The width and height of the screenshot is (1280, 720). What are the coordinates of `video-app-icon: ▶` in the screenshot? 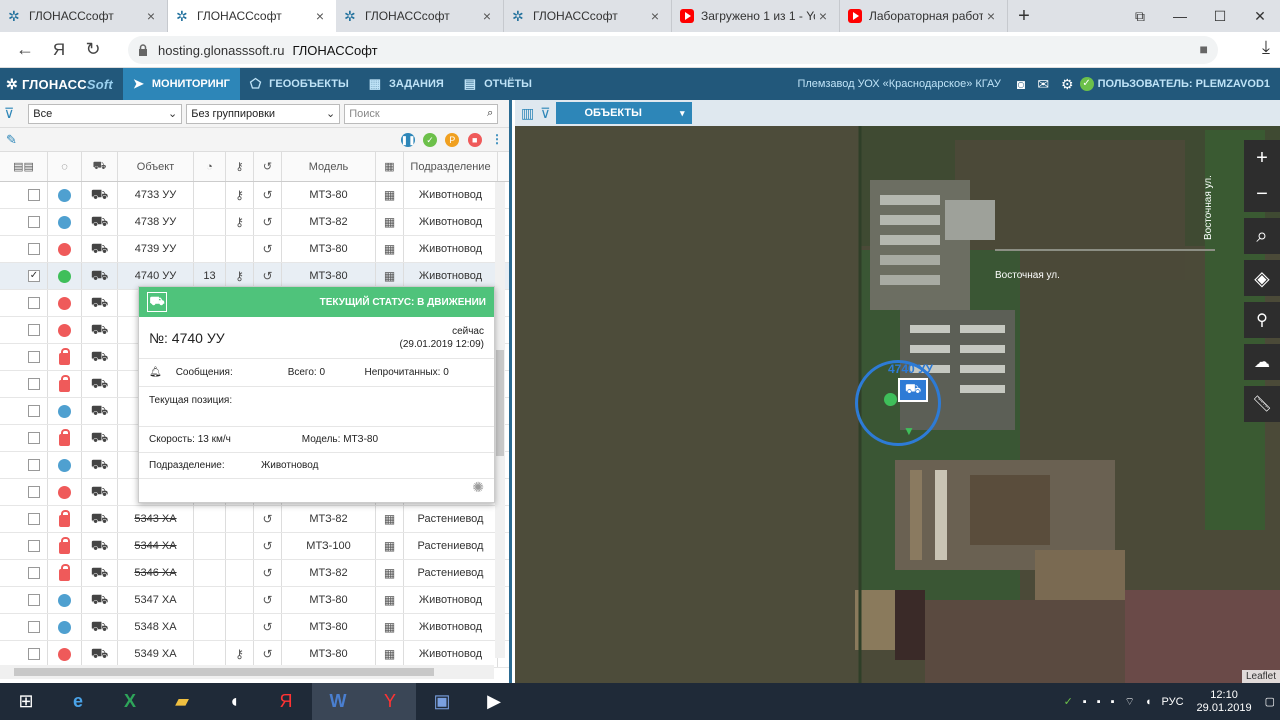 It's located at (494, 701).